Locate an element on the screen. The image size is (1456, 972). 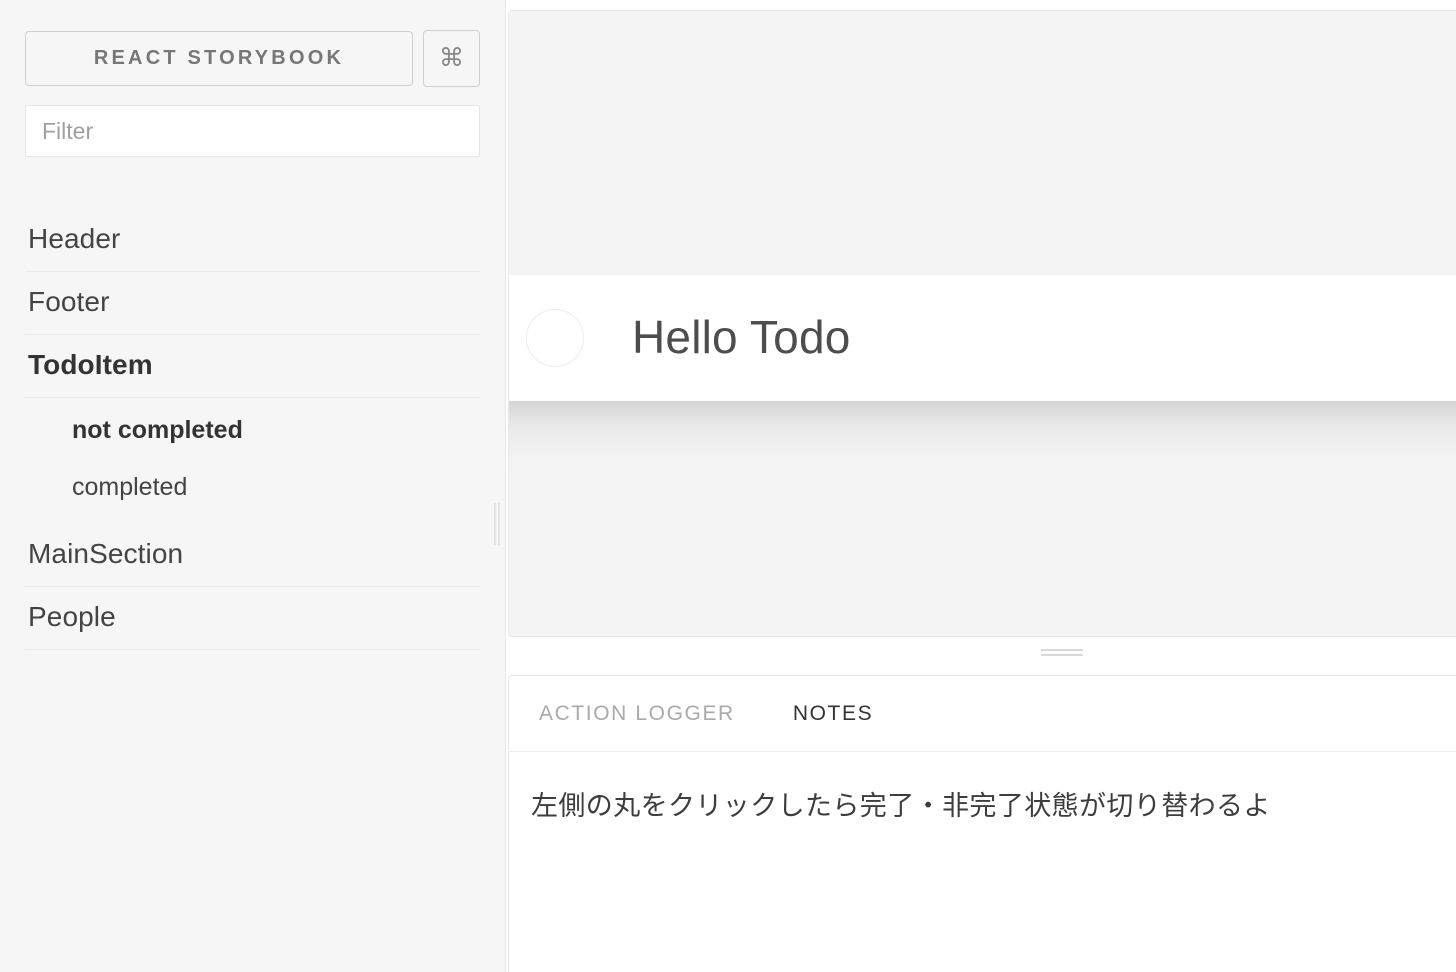
sidebar-item-footer: Footer is located at coordinates (252, 303).